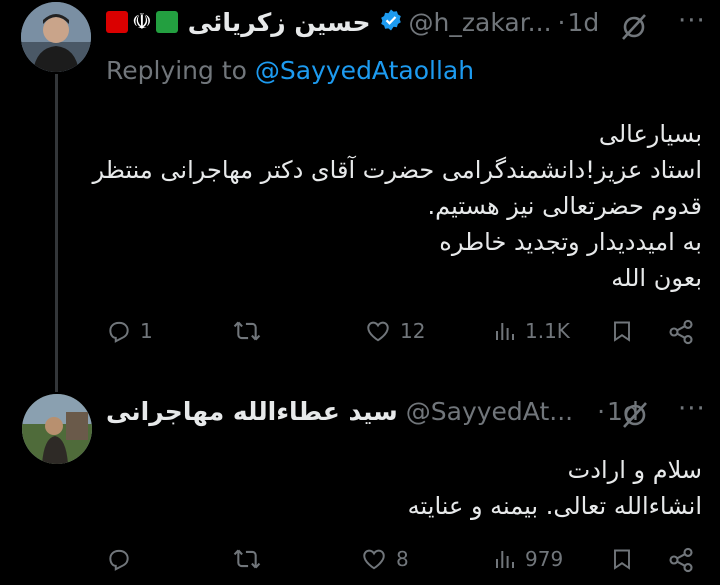  Describe the element at coordinates (252, 411) in the screenshot. I see `display-name: سید عطاءالله مهاجرانی` at that location.